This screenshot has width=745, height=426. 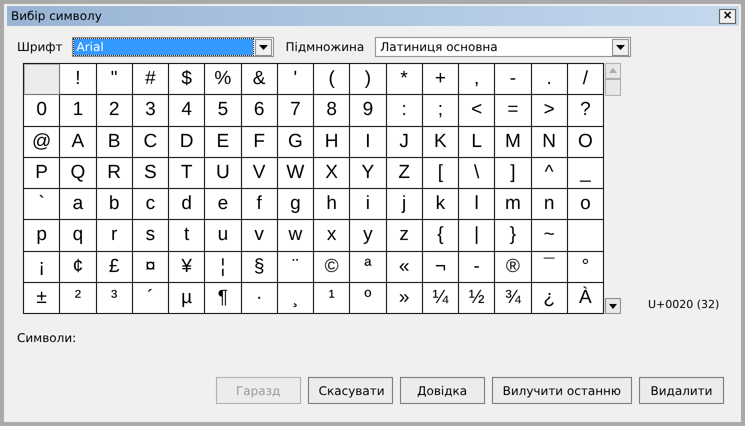 I want to click on character-cell: n, so click(x=550, y=204).